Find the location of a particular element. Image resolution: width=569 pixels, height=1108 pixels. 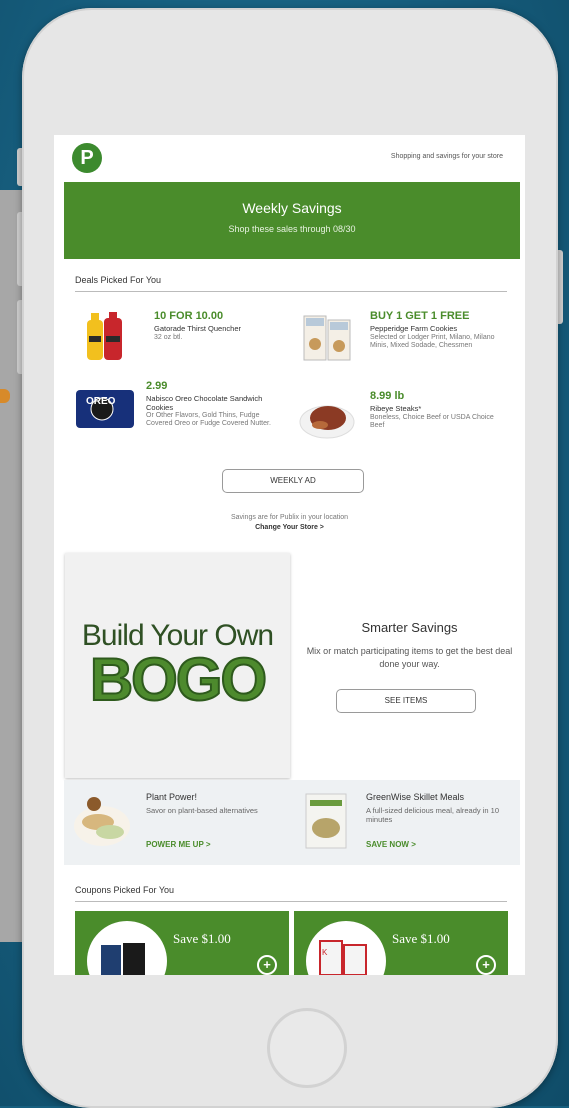

deal-price: 10 FOR 10.00 is located at coordinates (189, 316).